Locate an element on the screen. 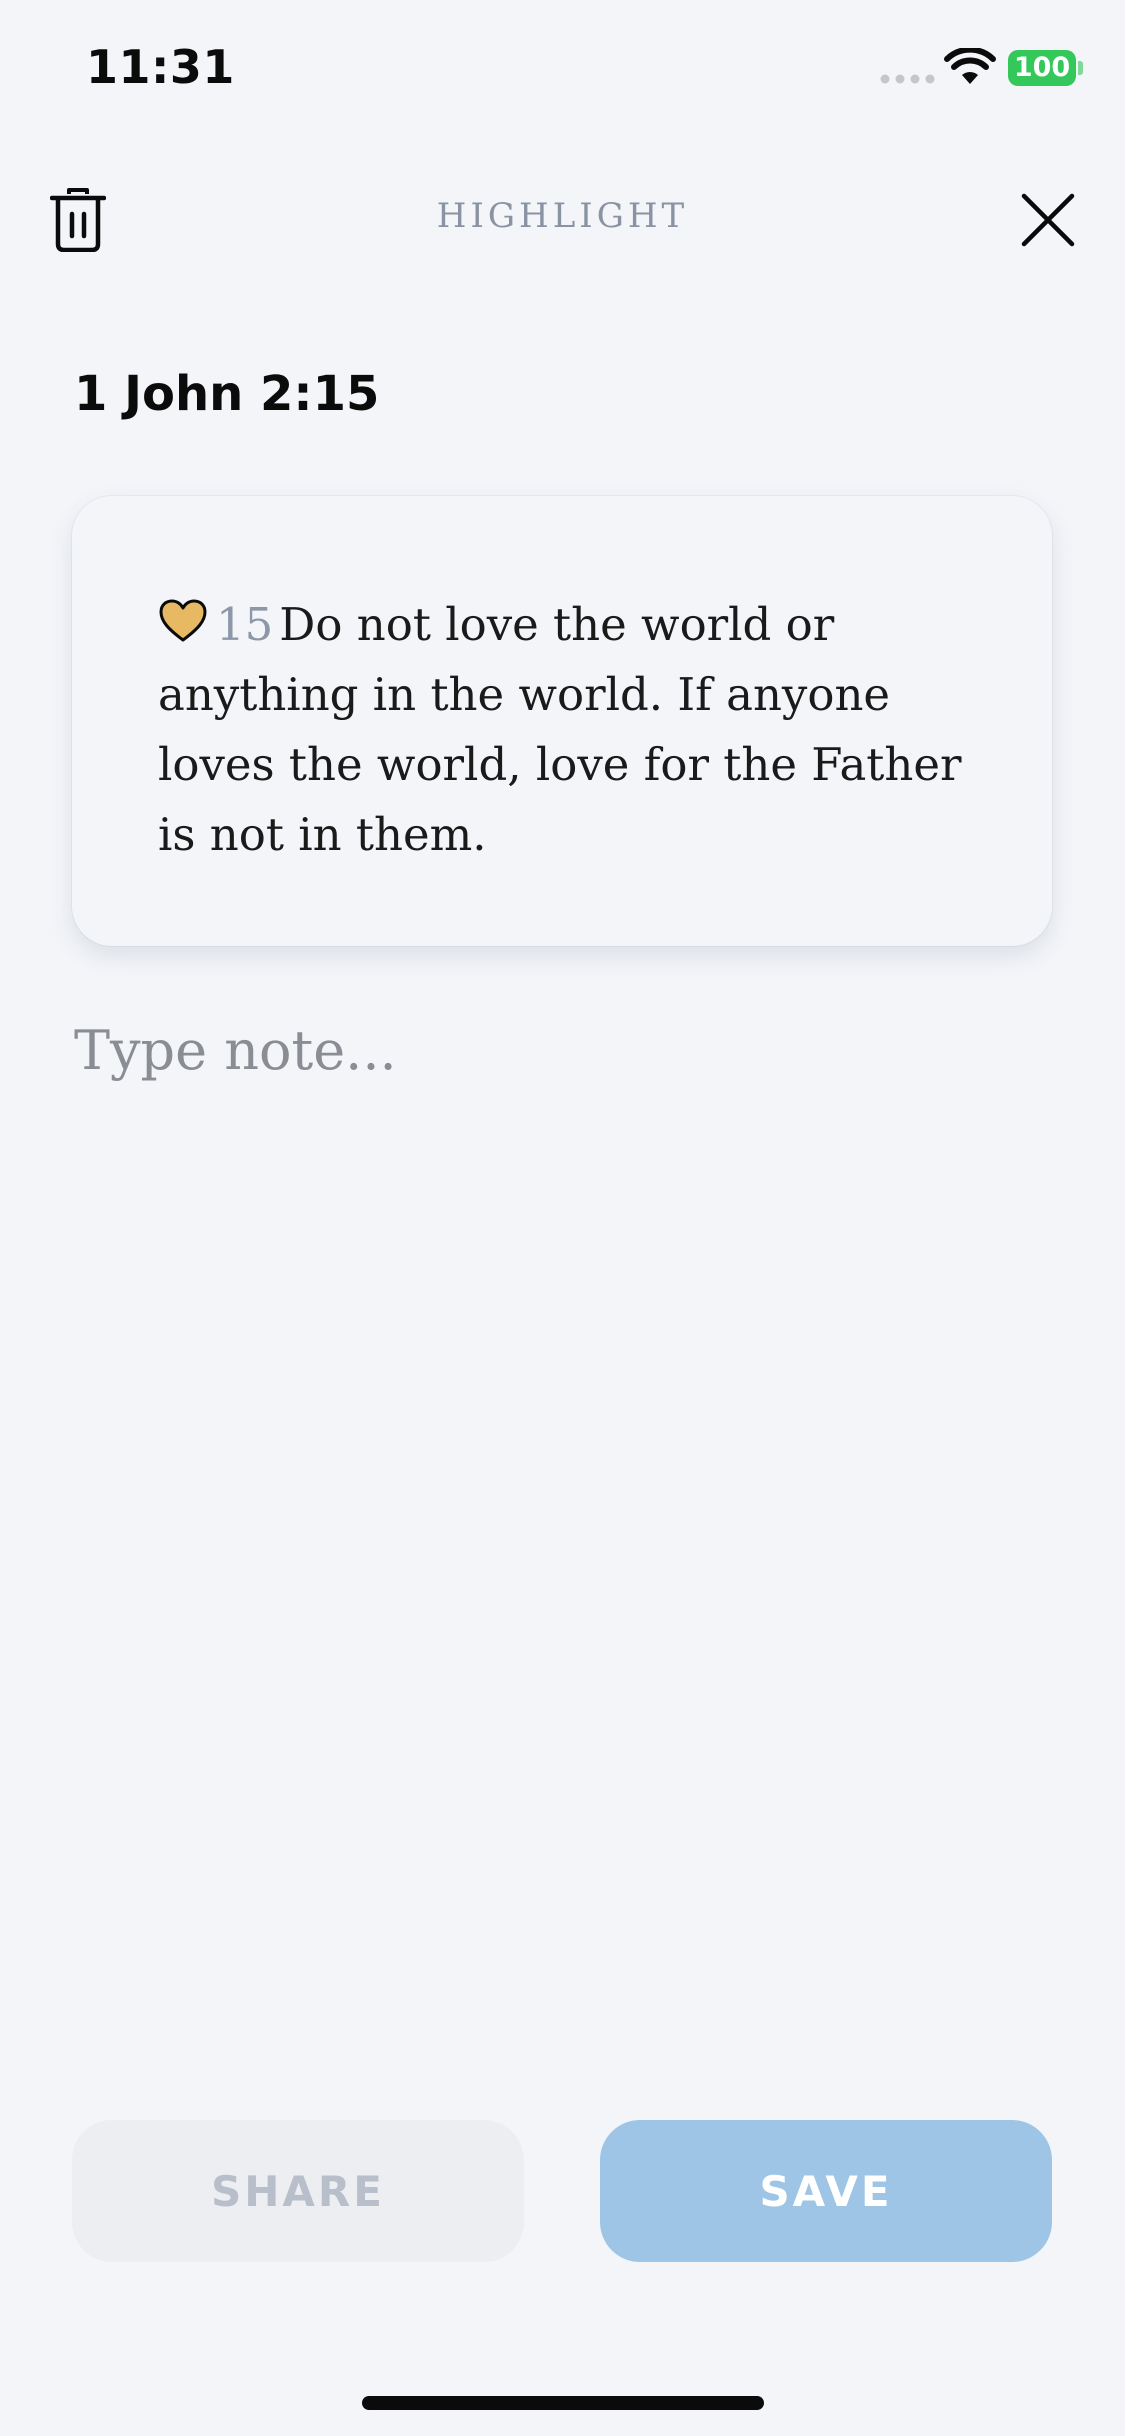  share-button: SHARE is located at coordinates (298, 2191).